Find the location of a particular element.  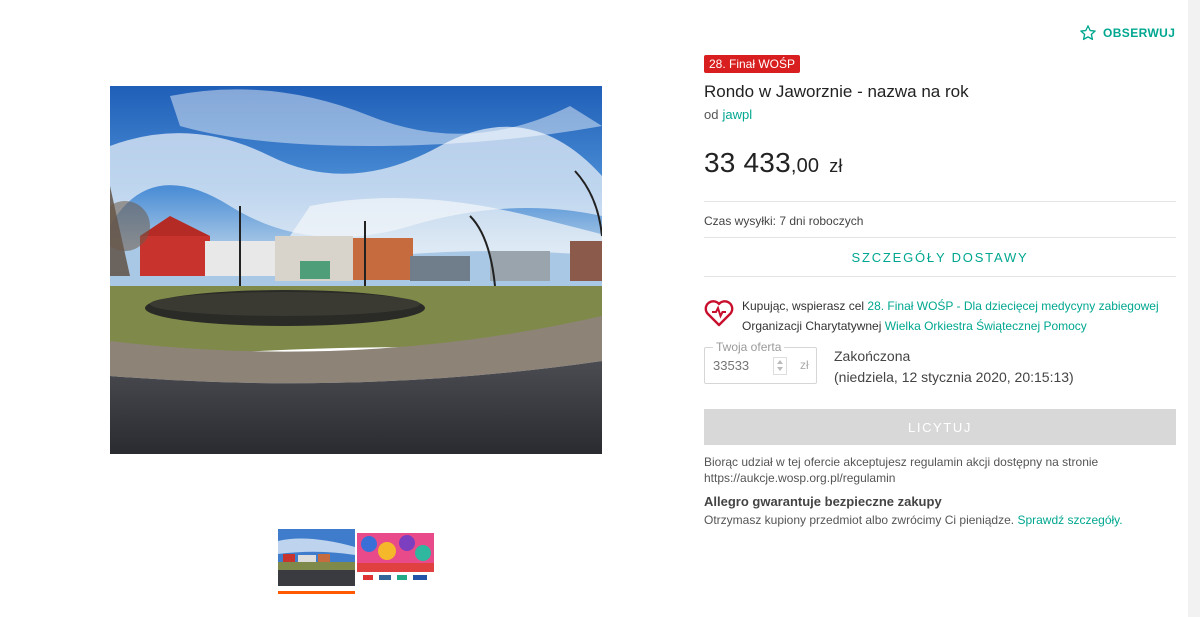

delivery-details-button: SZCZEGÓŁY DOSTAWY is located at coordinates (940, 257).